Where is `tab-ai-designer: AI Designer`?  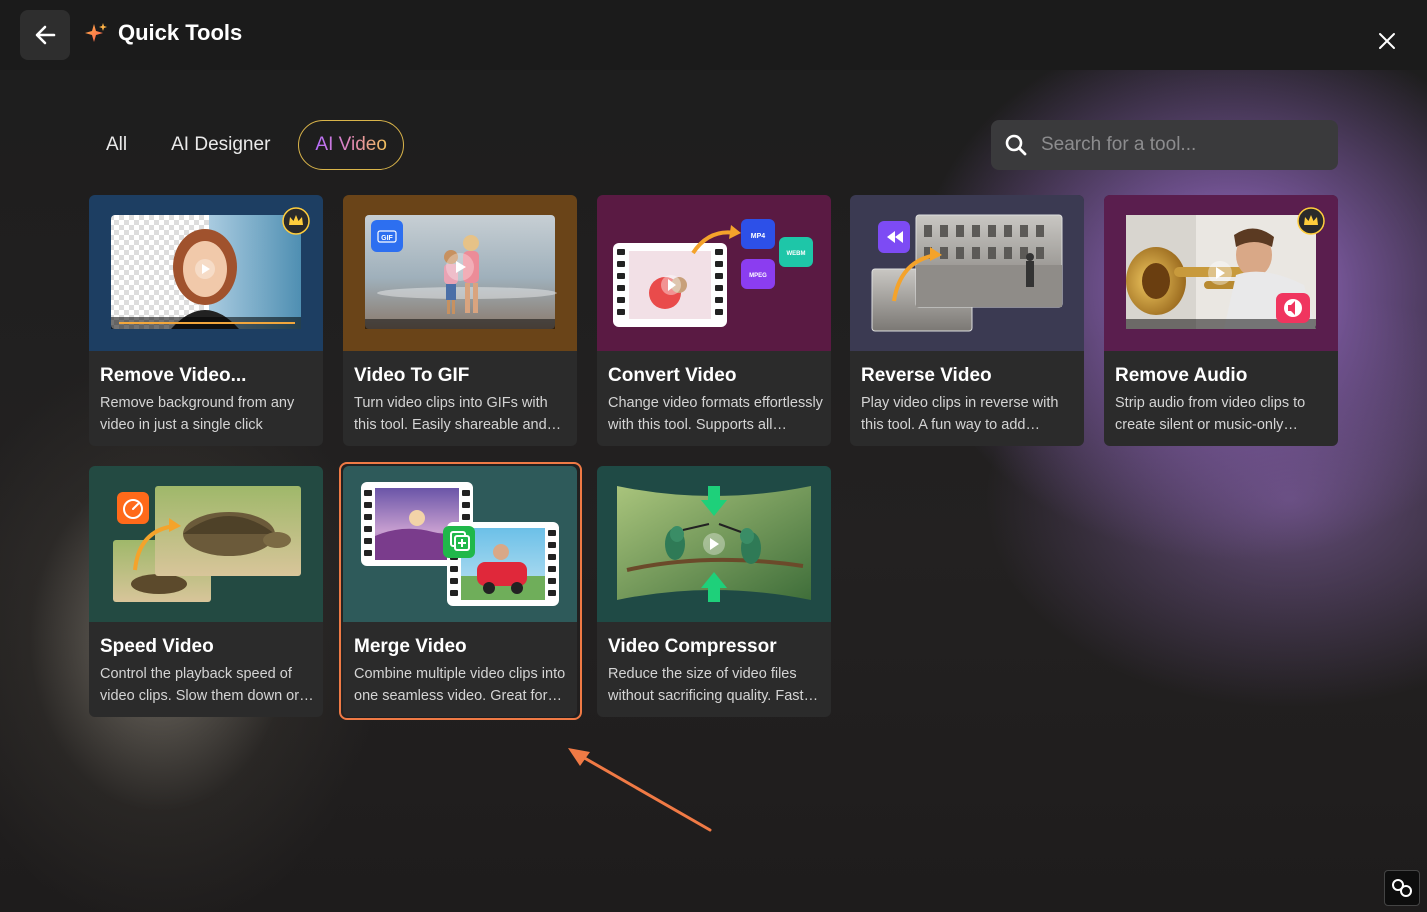 tab-ai-designer: AI Designer is located at coordinates (220, 145).